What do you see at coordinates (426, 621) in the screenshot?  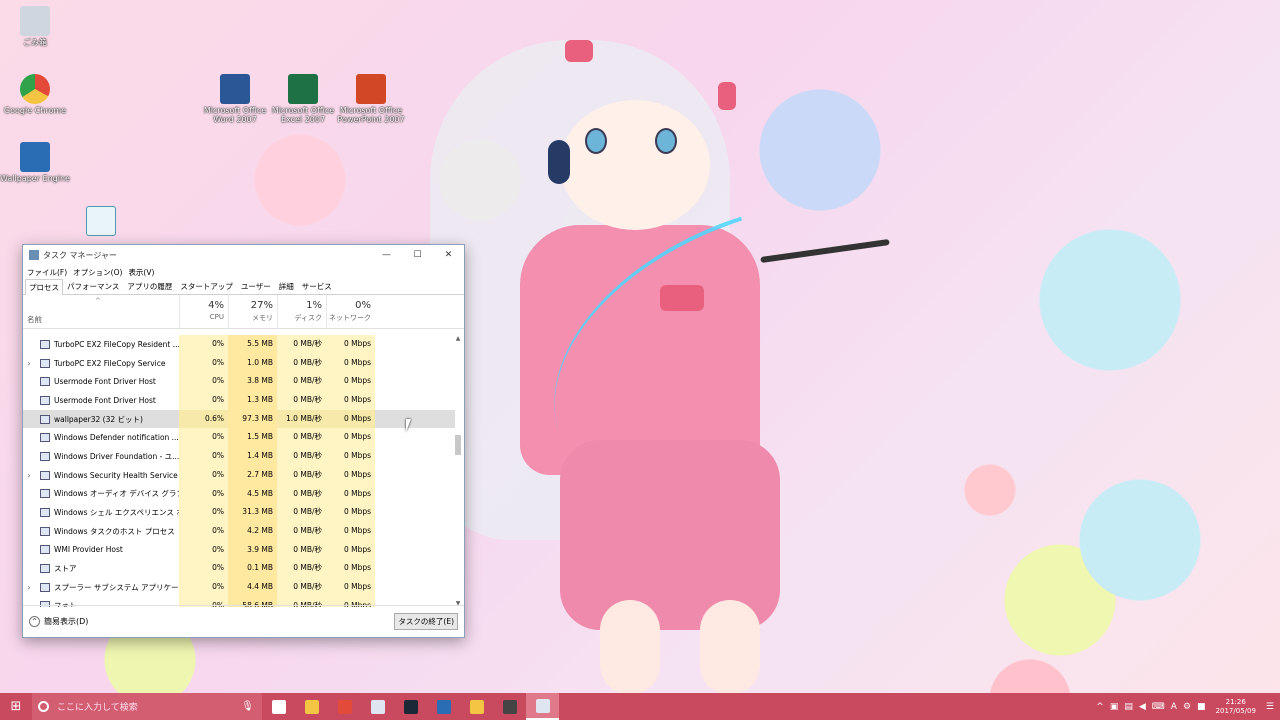 I see `end-task-button: タスクの終了(E)` at bounding box center [426, 621].